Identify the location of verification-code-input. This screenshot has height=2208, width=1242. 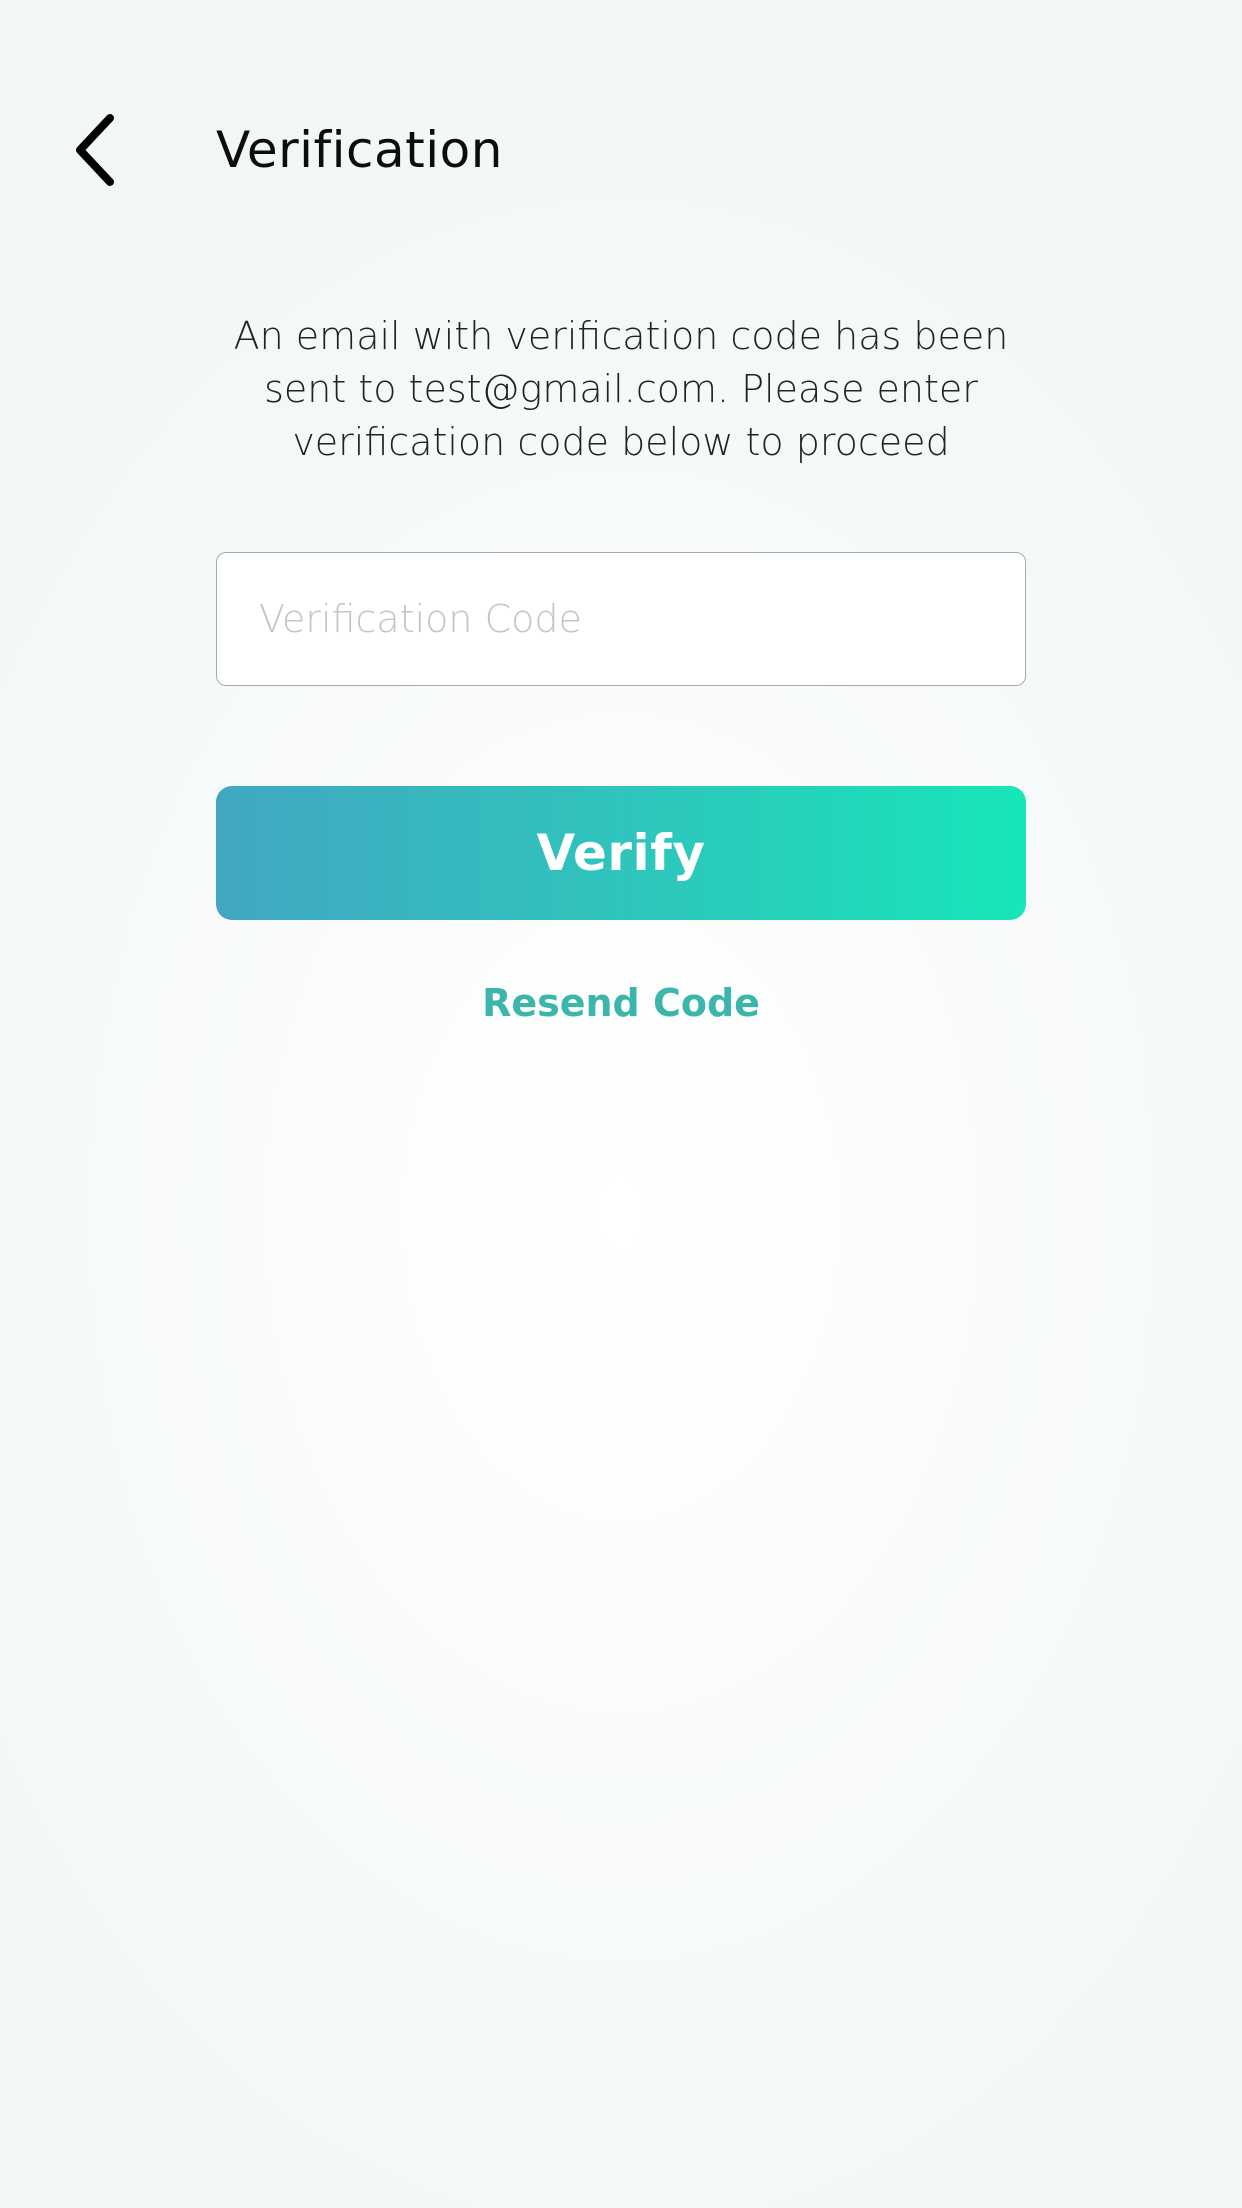
(621, 619).